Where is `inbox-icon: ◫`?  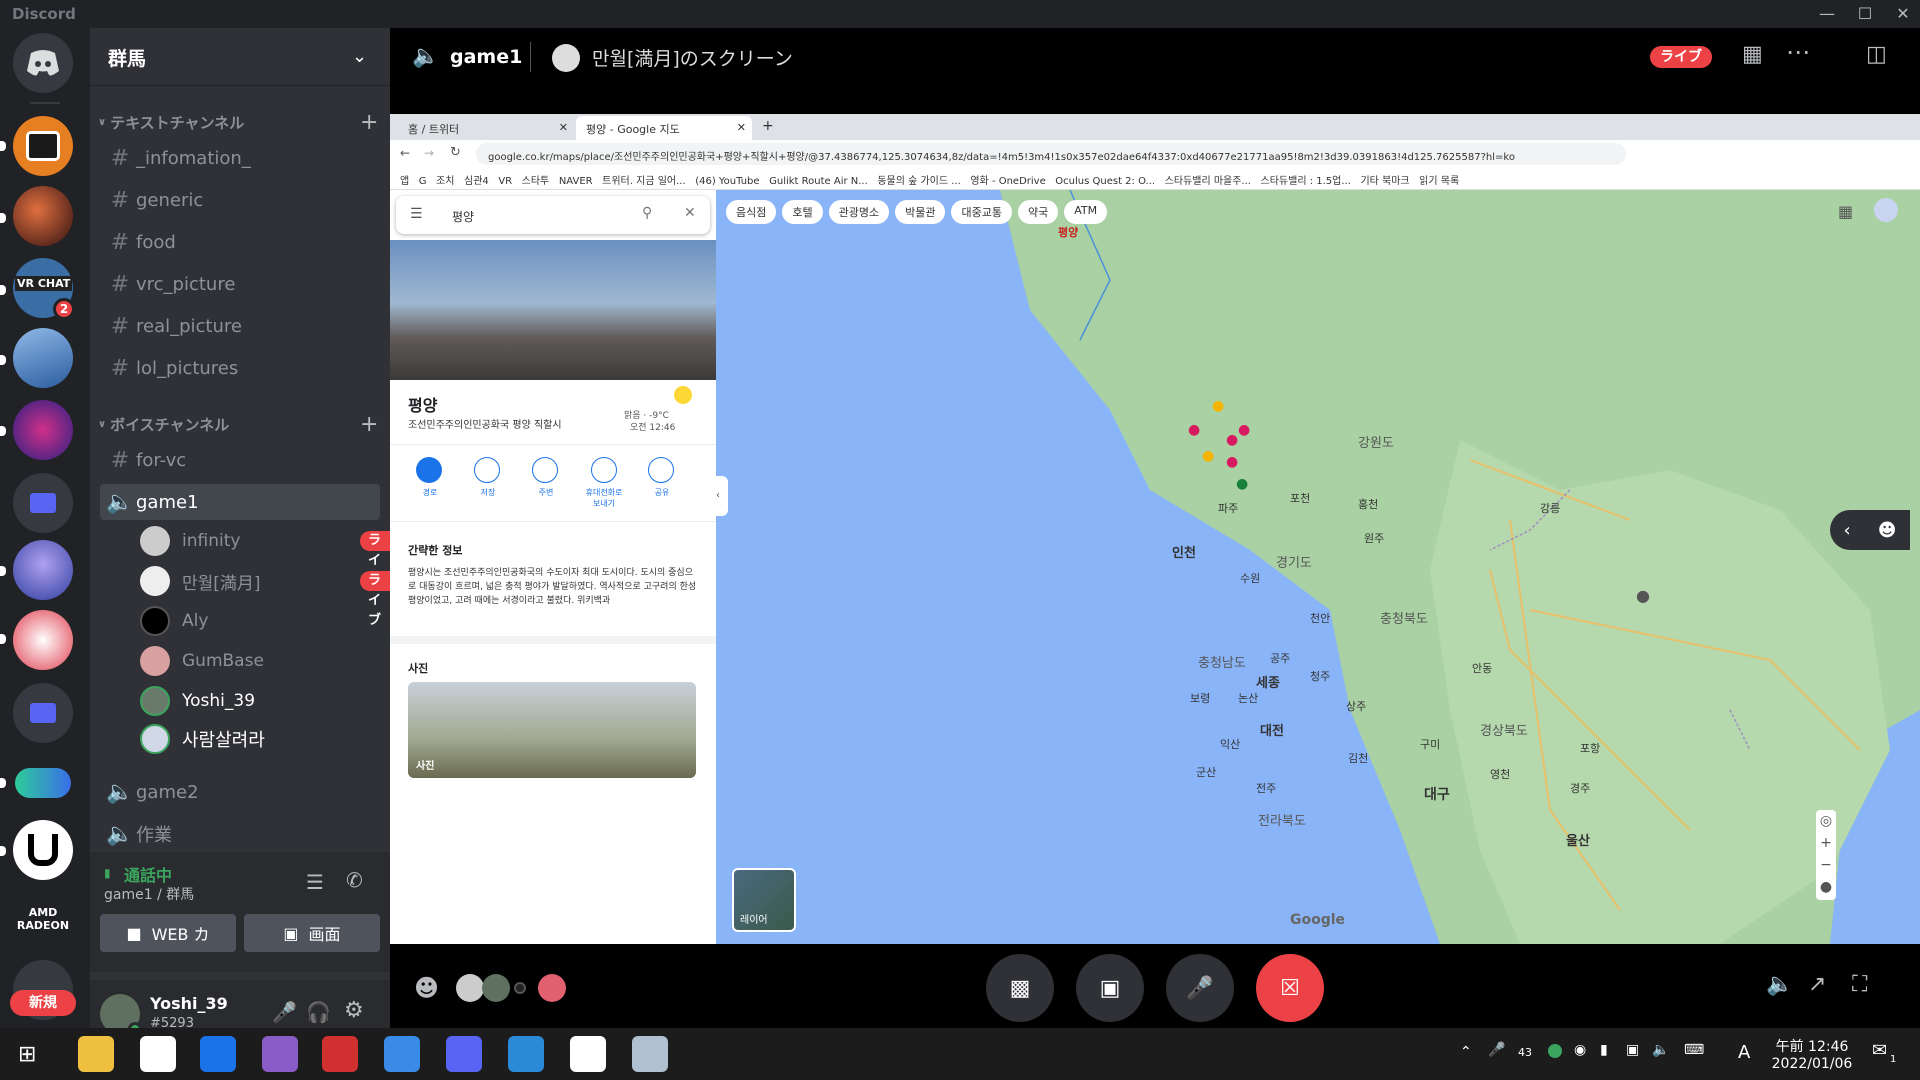 inbox-icon: ◫ is located at coordinates (1876, 54).